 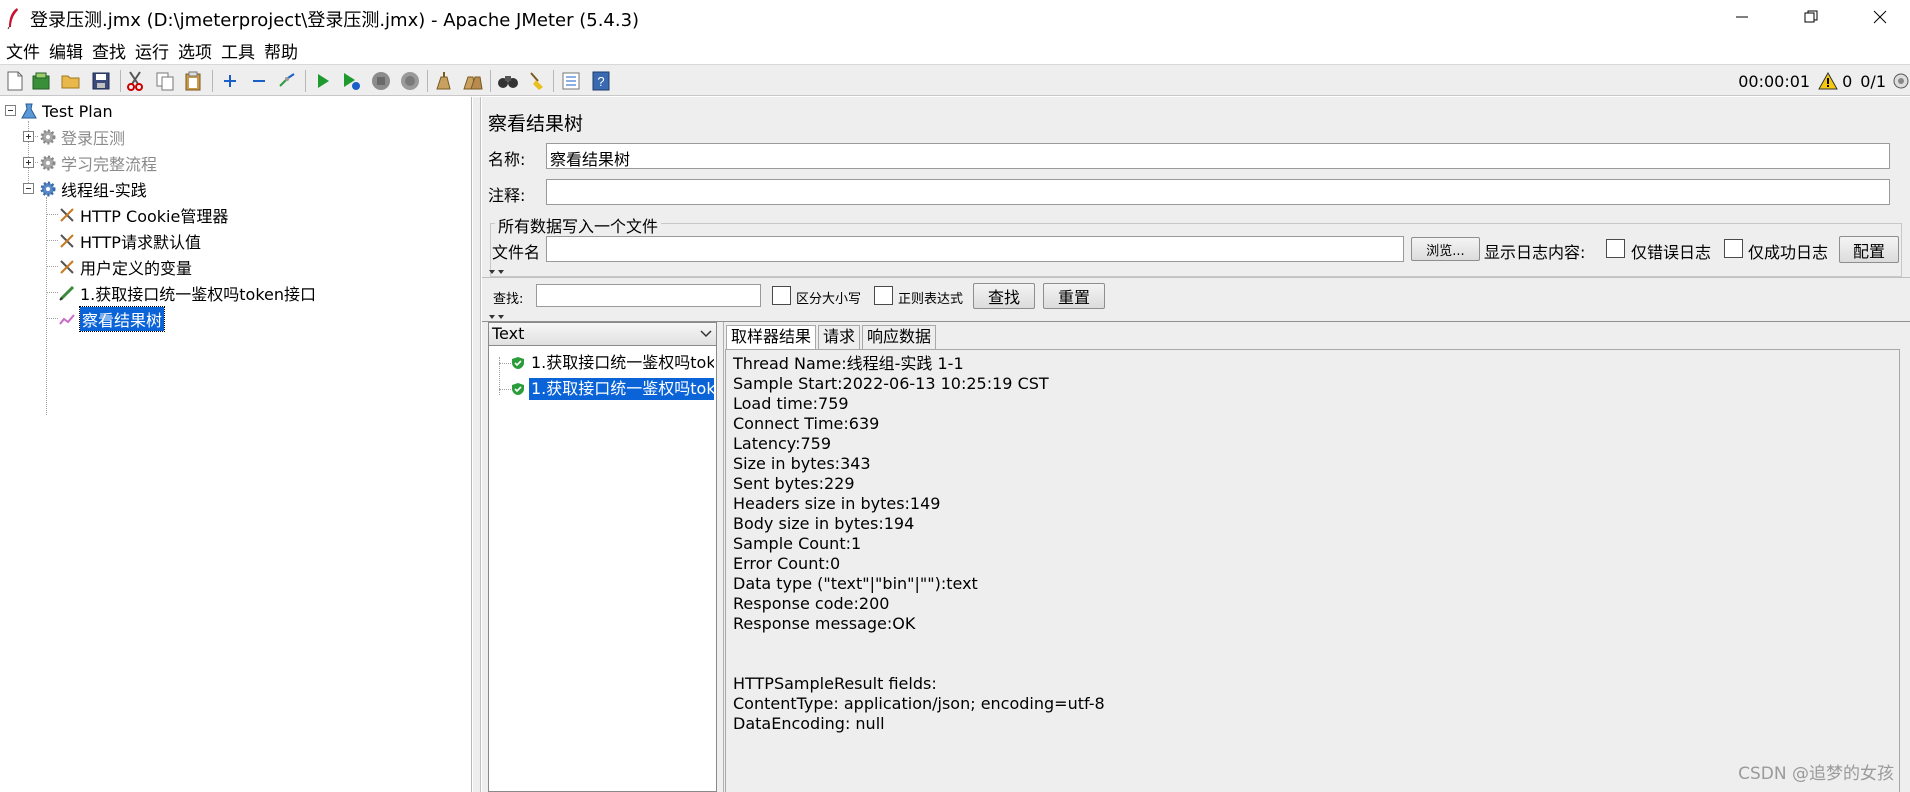 What do you see at coordinates (1004, 296) in the screenshot?
I see `find-button: 查找` at bounding box center [1004, 296].